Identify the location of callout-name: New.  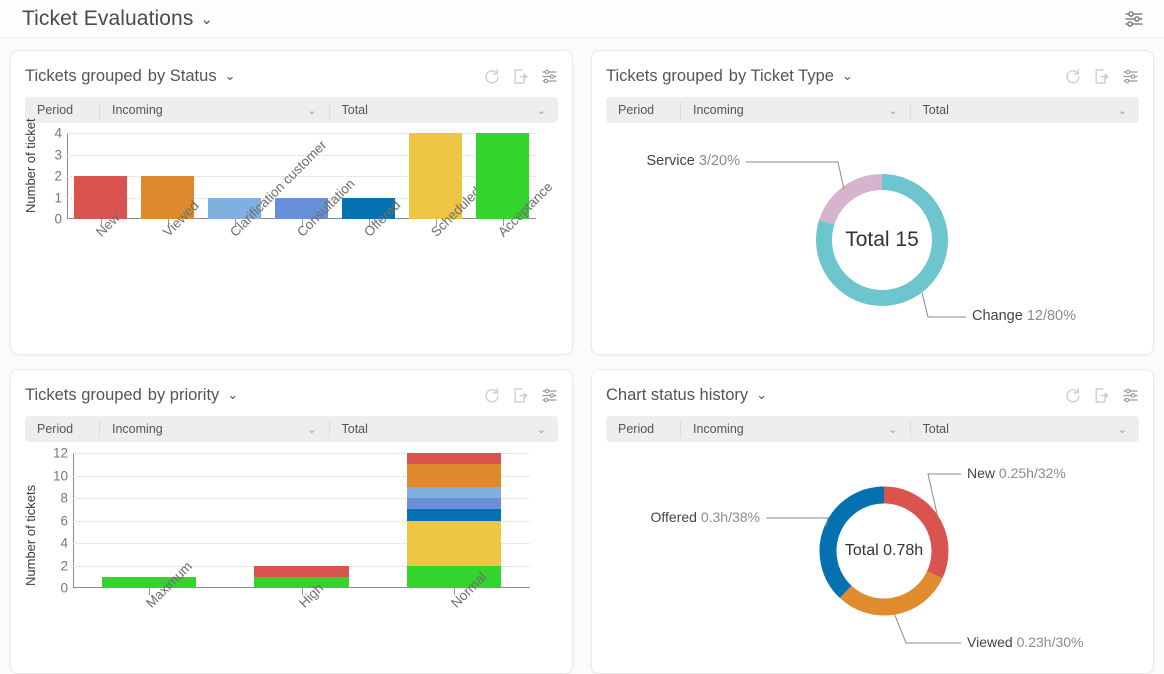
(983, 473).